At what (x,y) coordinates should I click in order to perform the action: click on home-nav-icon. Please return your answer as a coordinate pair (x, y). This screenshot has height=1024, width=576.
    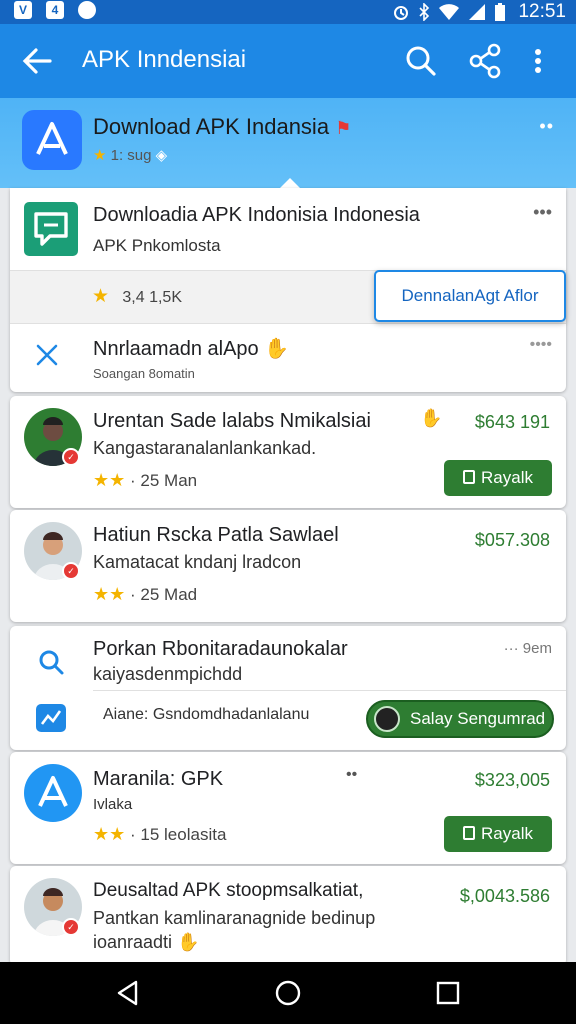
    Looking at the image, I should click on (288, 993).